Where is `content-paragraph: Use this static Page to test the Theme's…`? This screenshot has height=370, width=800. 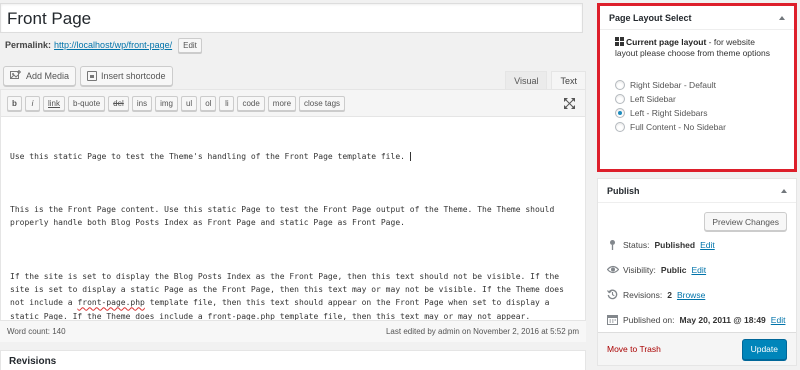 content-paragraph: Use this static Page to test the Theme's… is located at coordinates (293, 156).